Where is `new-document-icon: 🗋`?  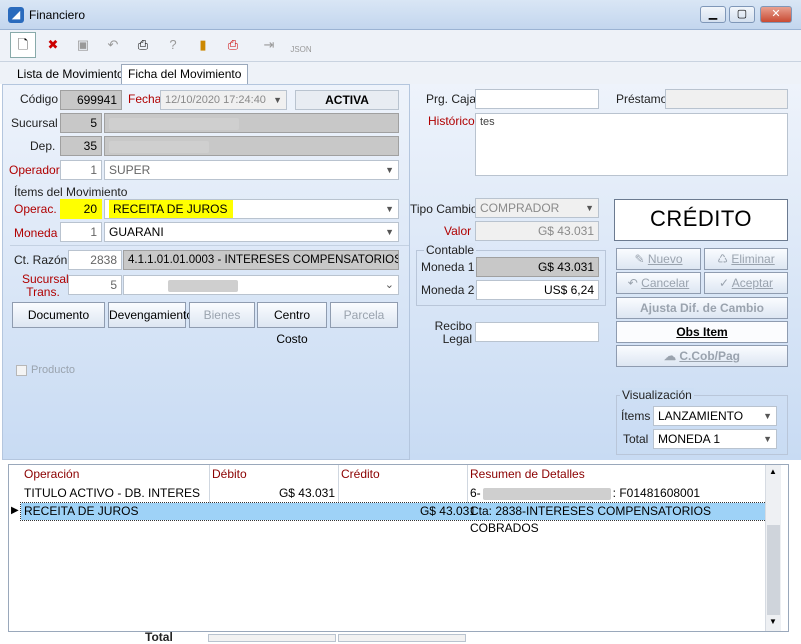
new-document-icon: 🗋 is located at coordinates (23, 45).